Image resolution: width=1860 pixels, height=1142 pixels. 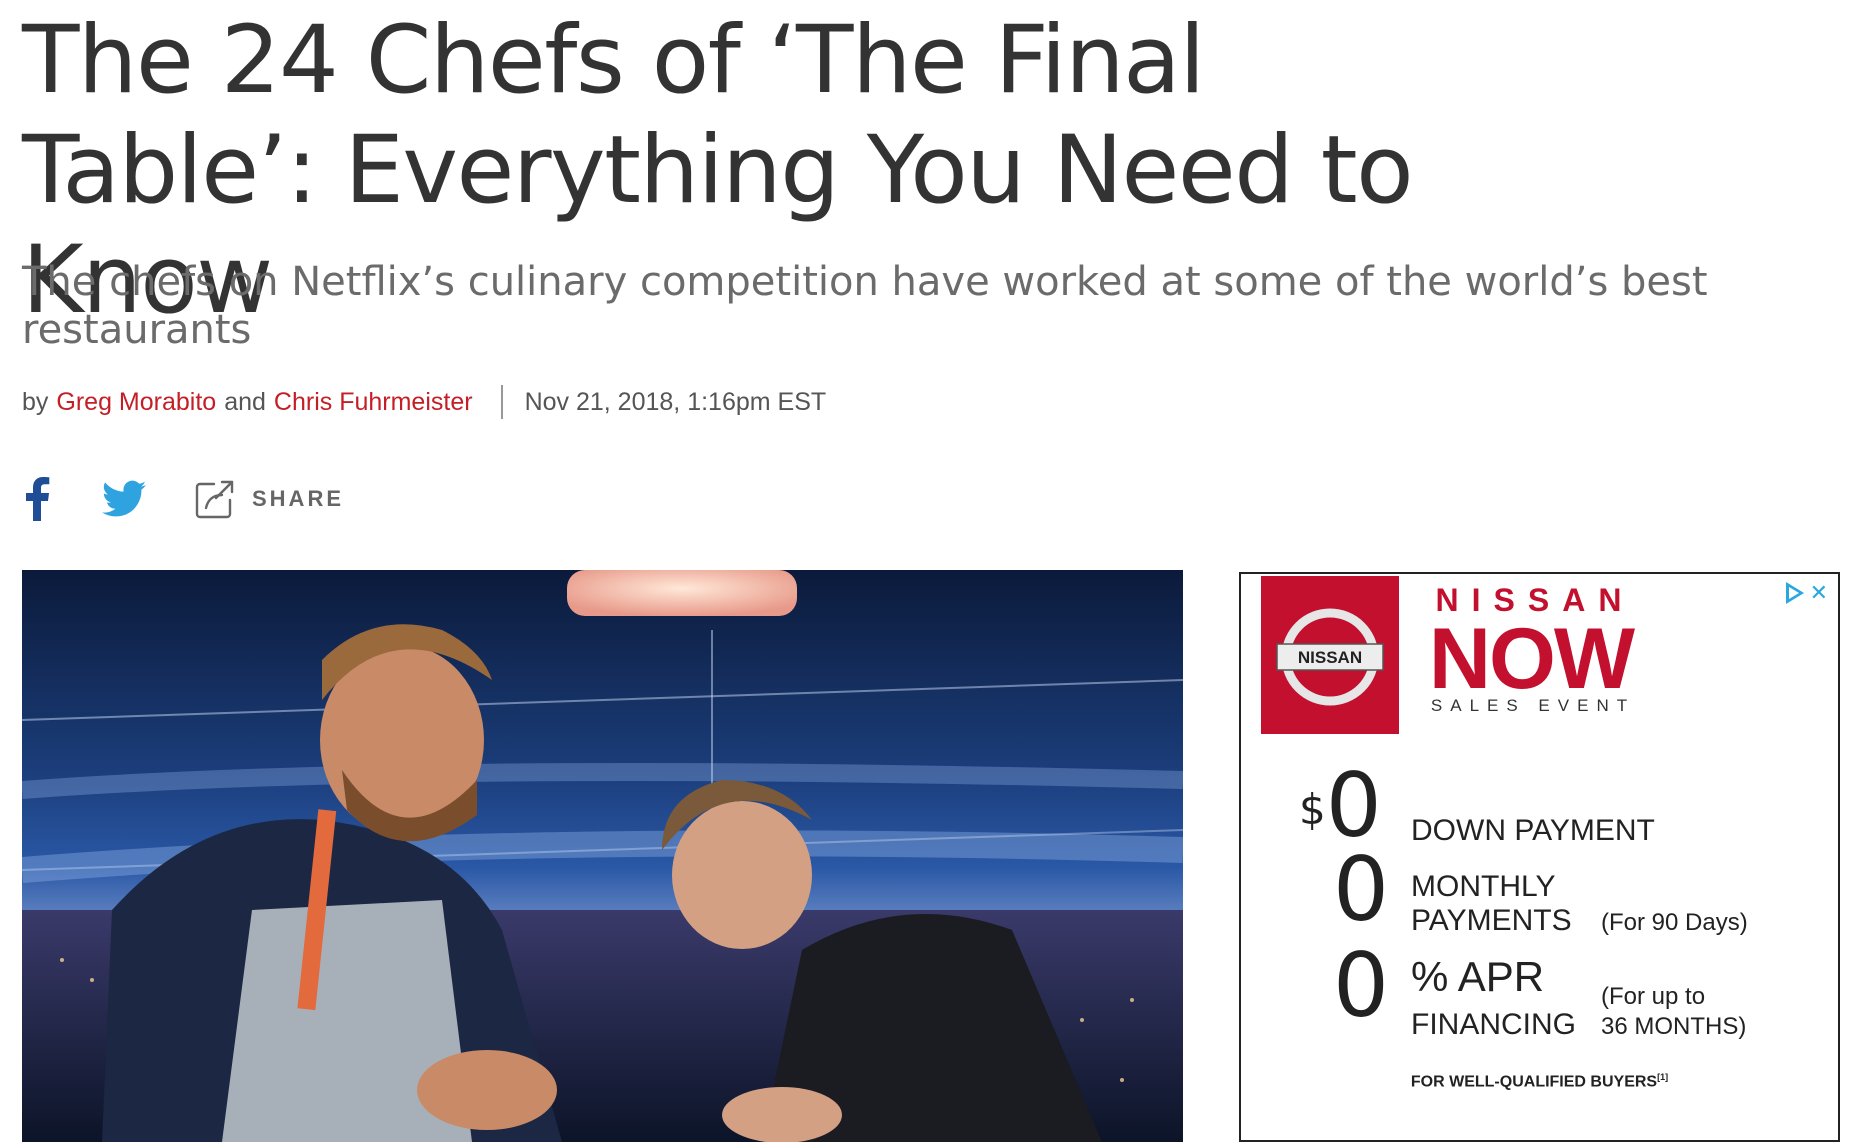 What do you see at coordinates (1806, 593) in the screenshot?
I see `ad-choices: ✕` at bounding box center [1806, 593].